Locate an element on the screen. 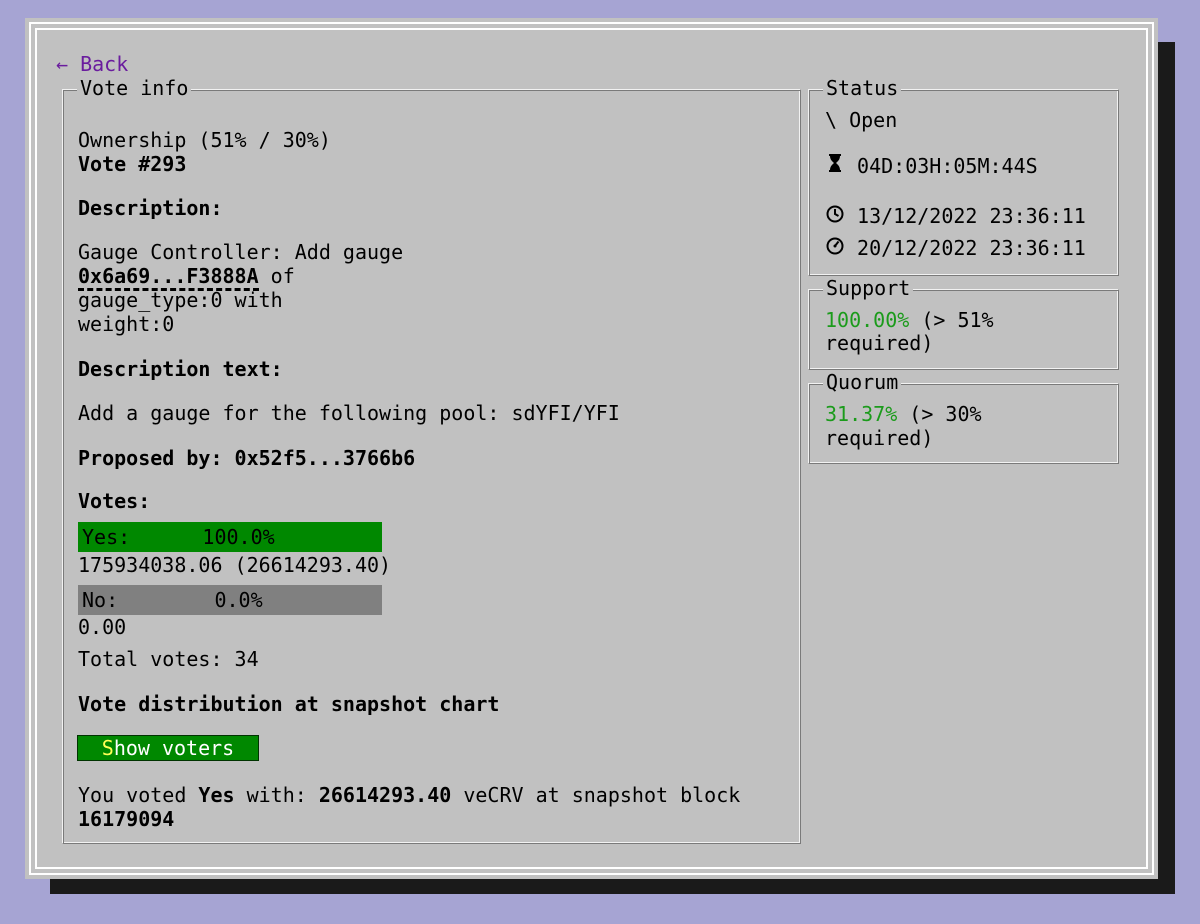 Image resolution: width=1200 pixels, height=924 pixels. quorum-value-line: 31.37% (> 30% is located at coordinates (903, 414).